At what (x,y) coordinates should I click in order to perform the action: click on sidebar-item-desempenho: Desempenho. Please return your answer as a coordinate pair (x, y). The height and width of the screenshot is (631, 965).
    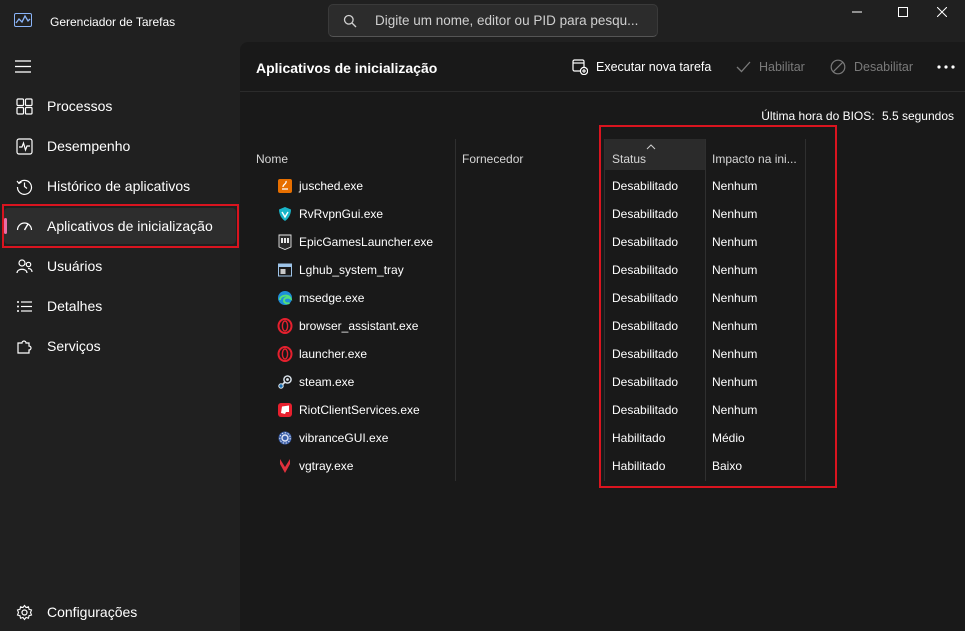
    Looking at the image, I should click on (120, 146).